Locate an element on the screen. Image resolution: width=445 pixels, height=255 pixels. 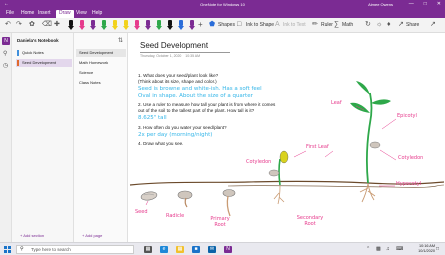
ruler-icon: ✏ is located at coordinates (315, 25).